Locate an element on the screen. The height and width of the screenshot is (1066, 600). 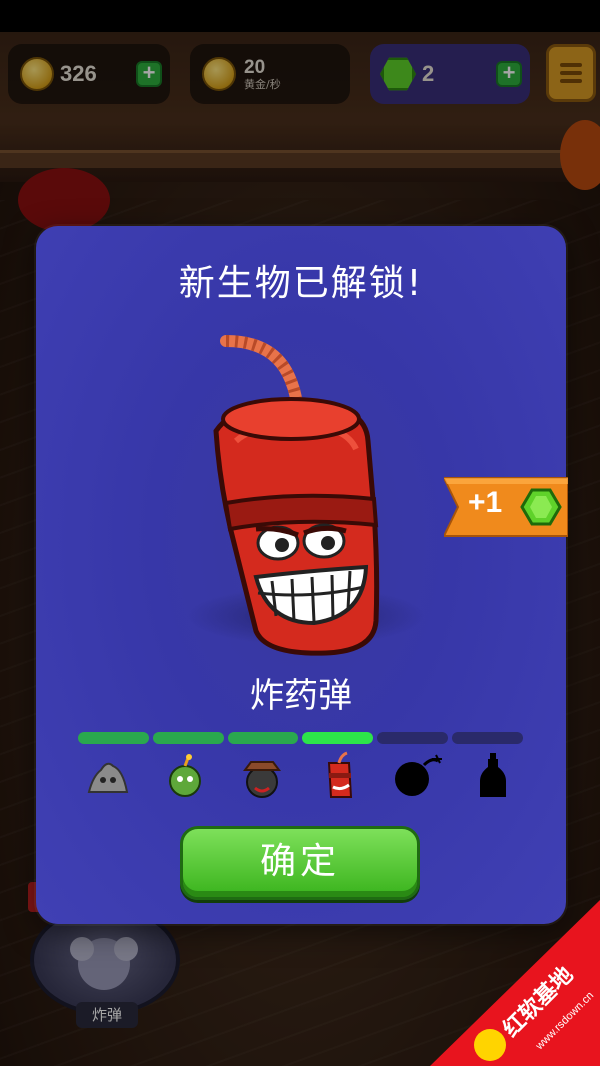
evolution-chain is located at coordinates (300, 776).